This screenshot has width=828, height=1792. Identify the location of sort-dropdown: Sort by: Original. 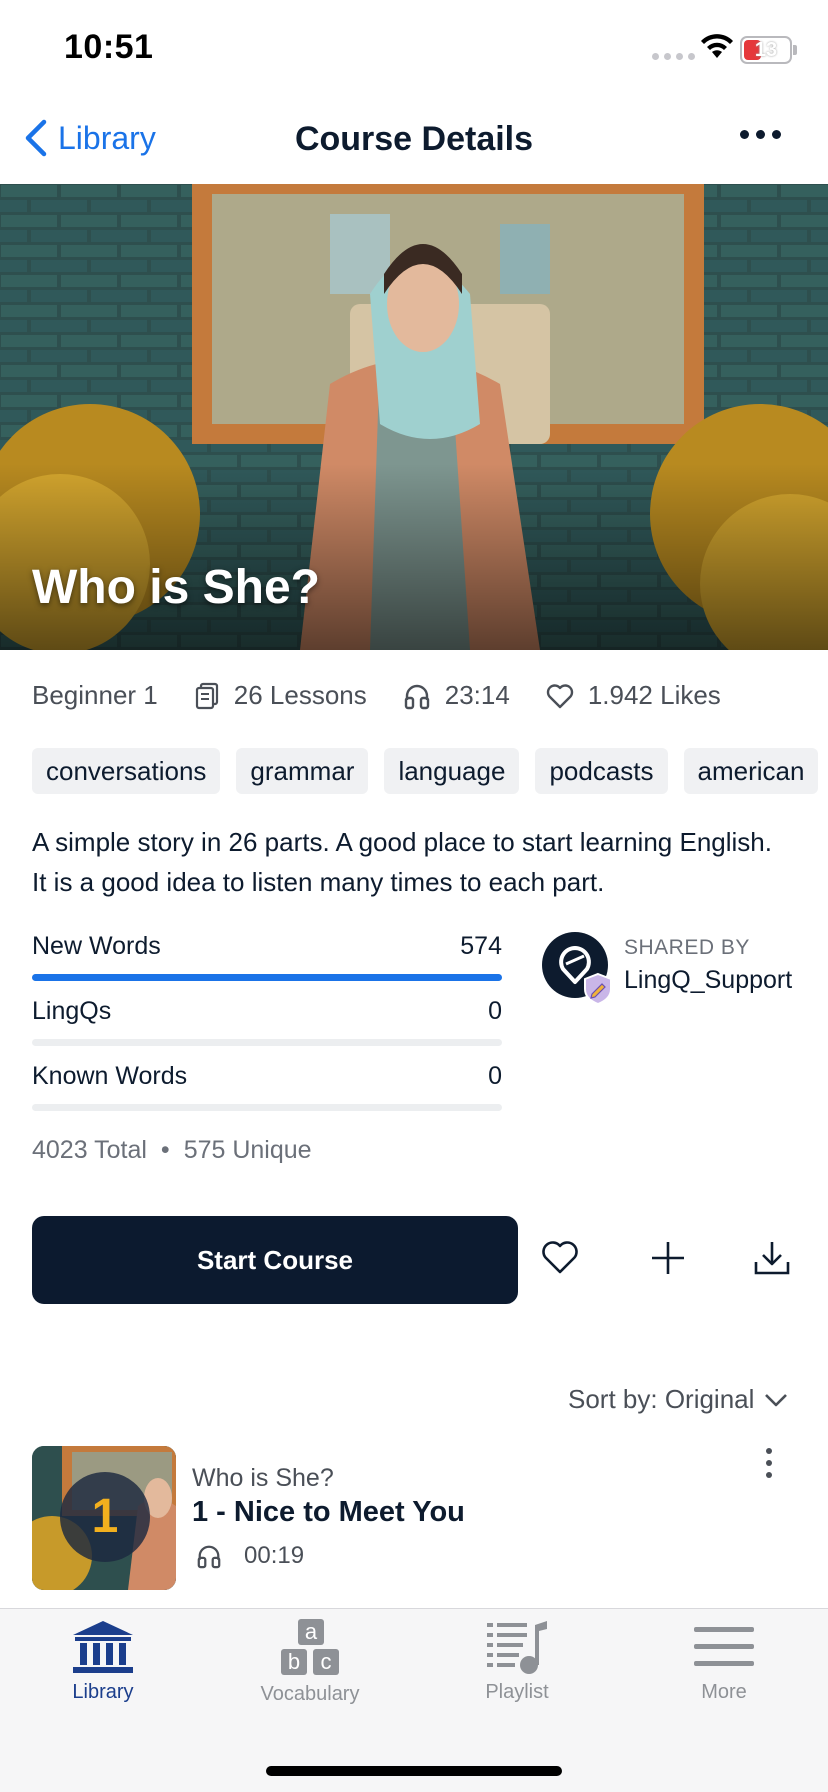
(678, 1399).